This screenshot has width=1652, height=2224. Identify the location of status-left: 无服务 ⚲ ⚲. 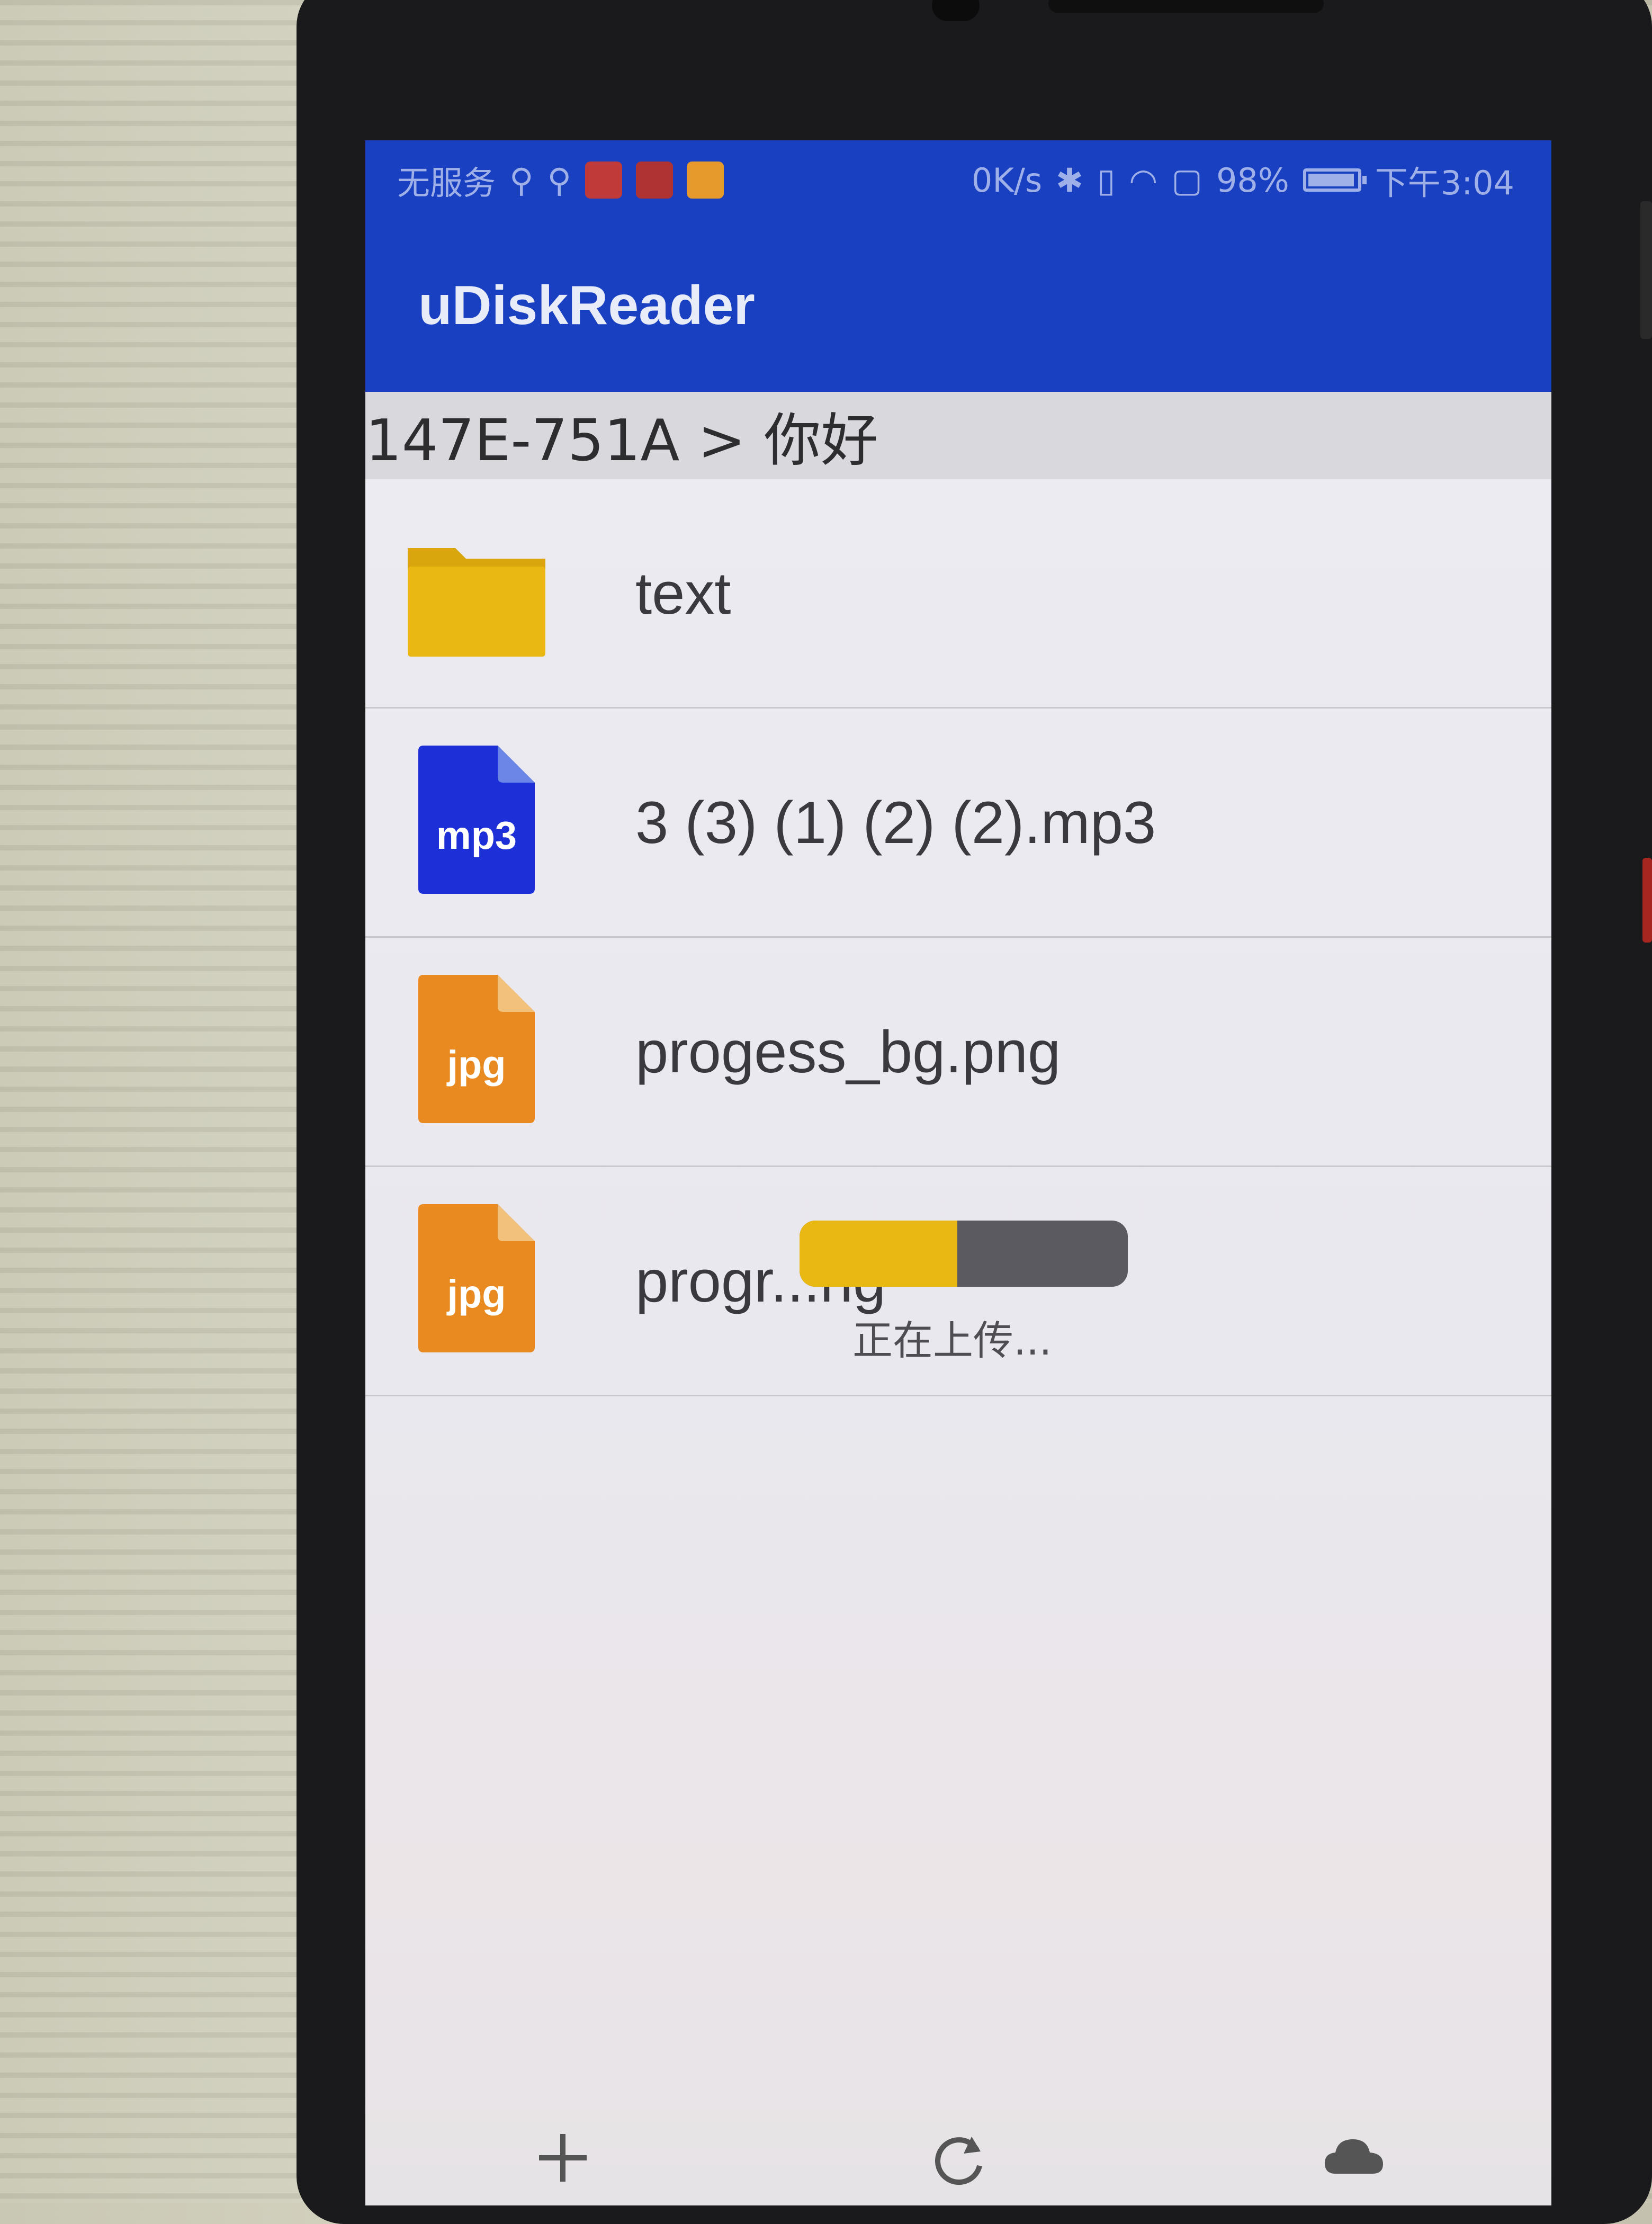
(560, 180).